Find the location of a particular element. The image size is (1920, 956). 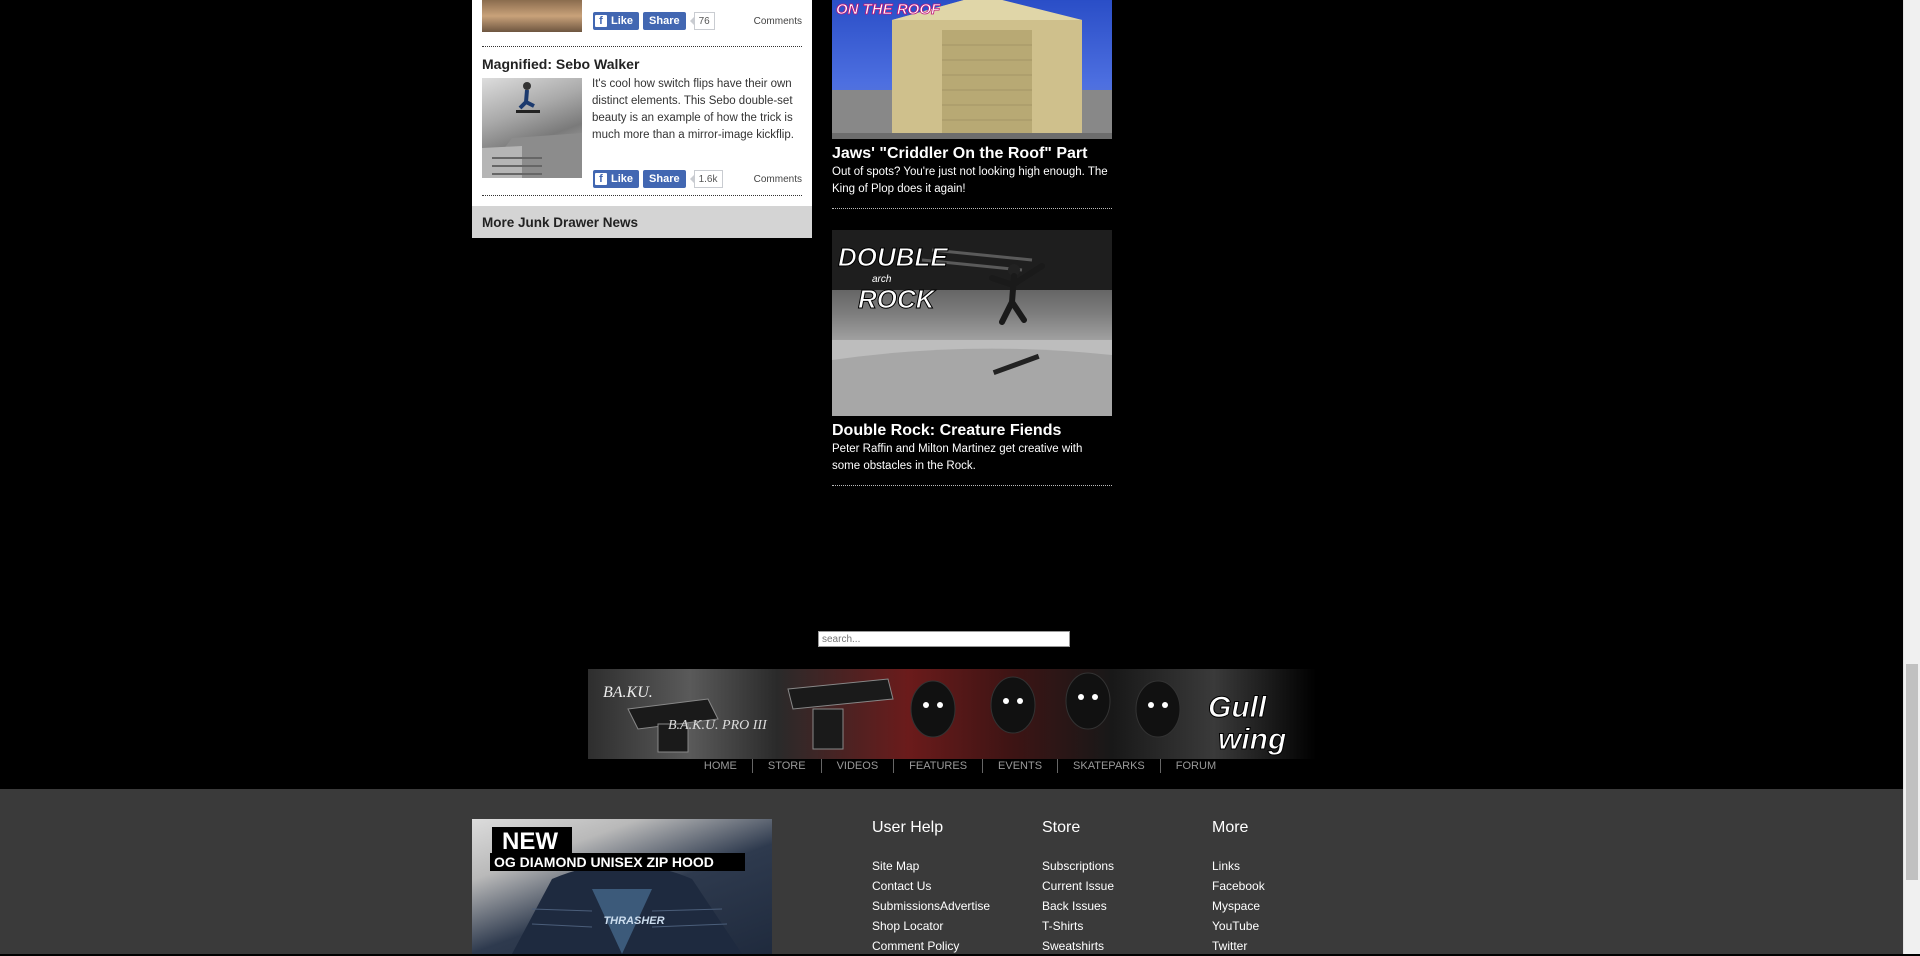

vertical-scrollbar is located at coordinates (1911, 477).